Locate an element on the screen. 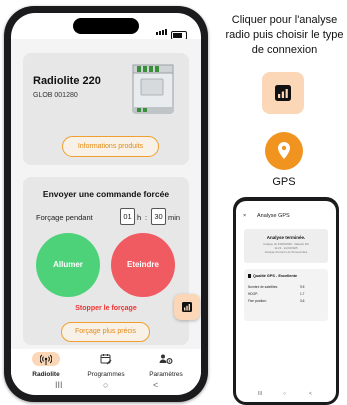 This screenshot has width=347, height=405. hours-input: 01 is located at coordinates (127, 216).